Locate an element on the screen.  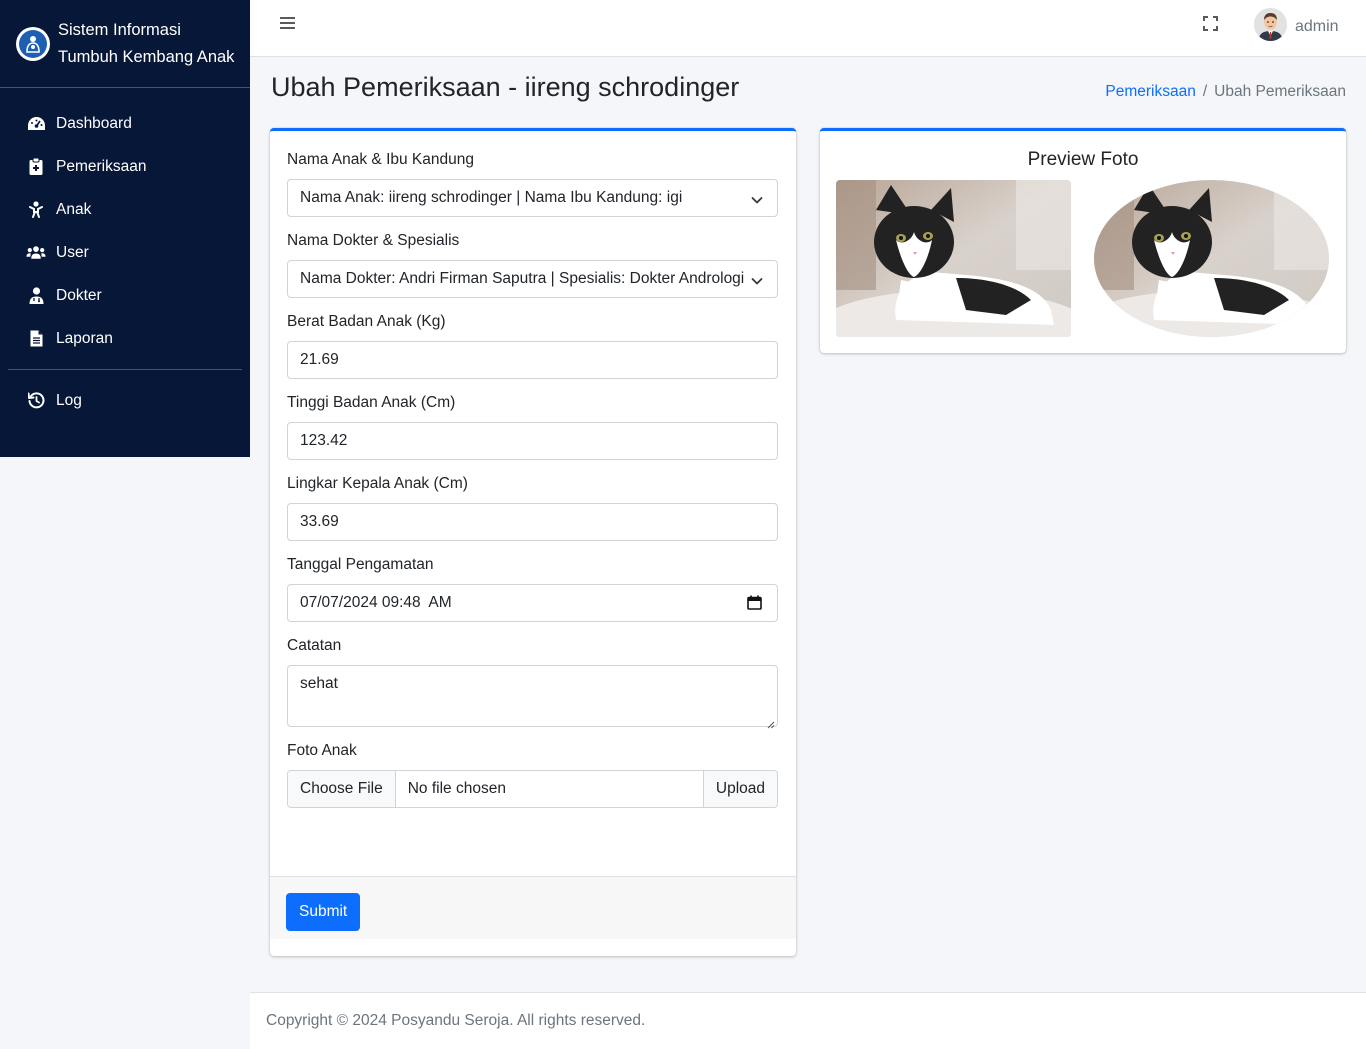
sidebar-item-user: User is located at coordinates (125, 252).